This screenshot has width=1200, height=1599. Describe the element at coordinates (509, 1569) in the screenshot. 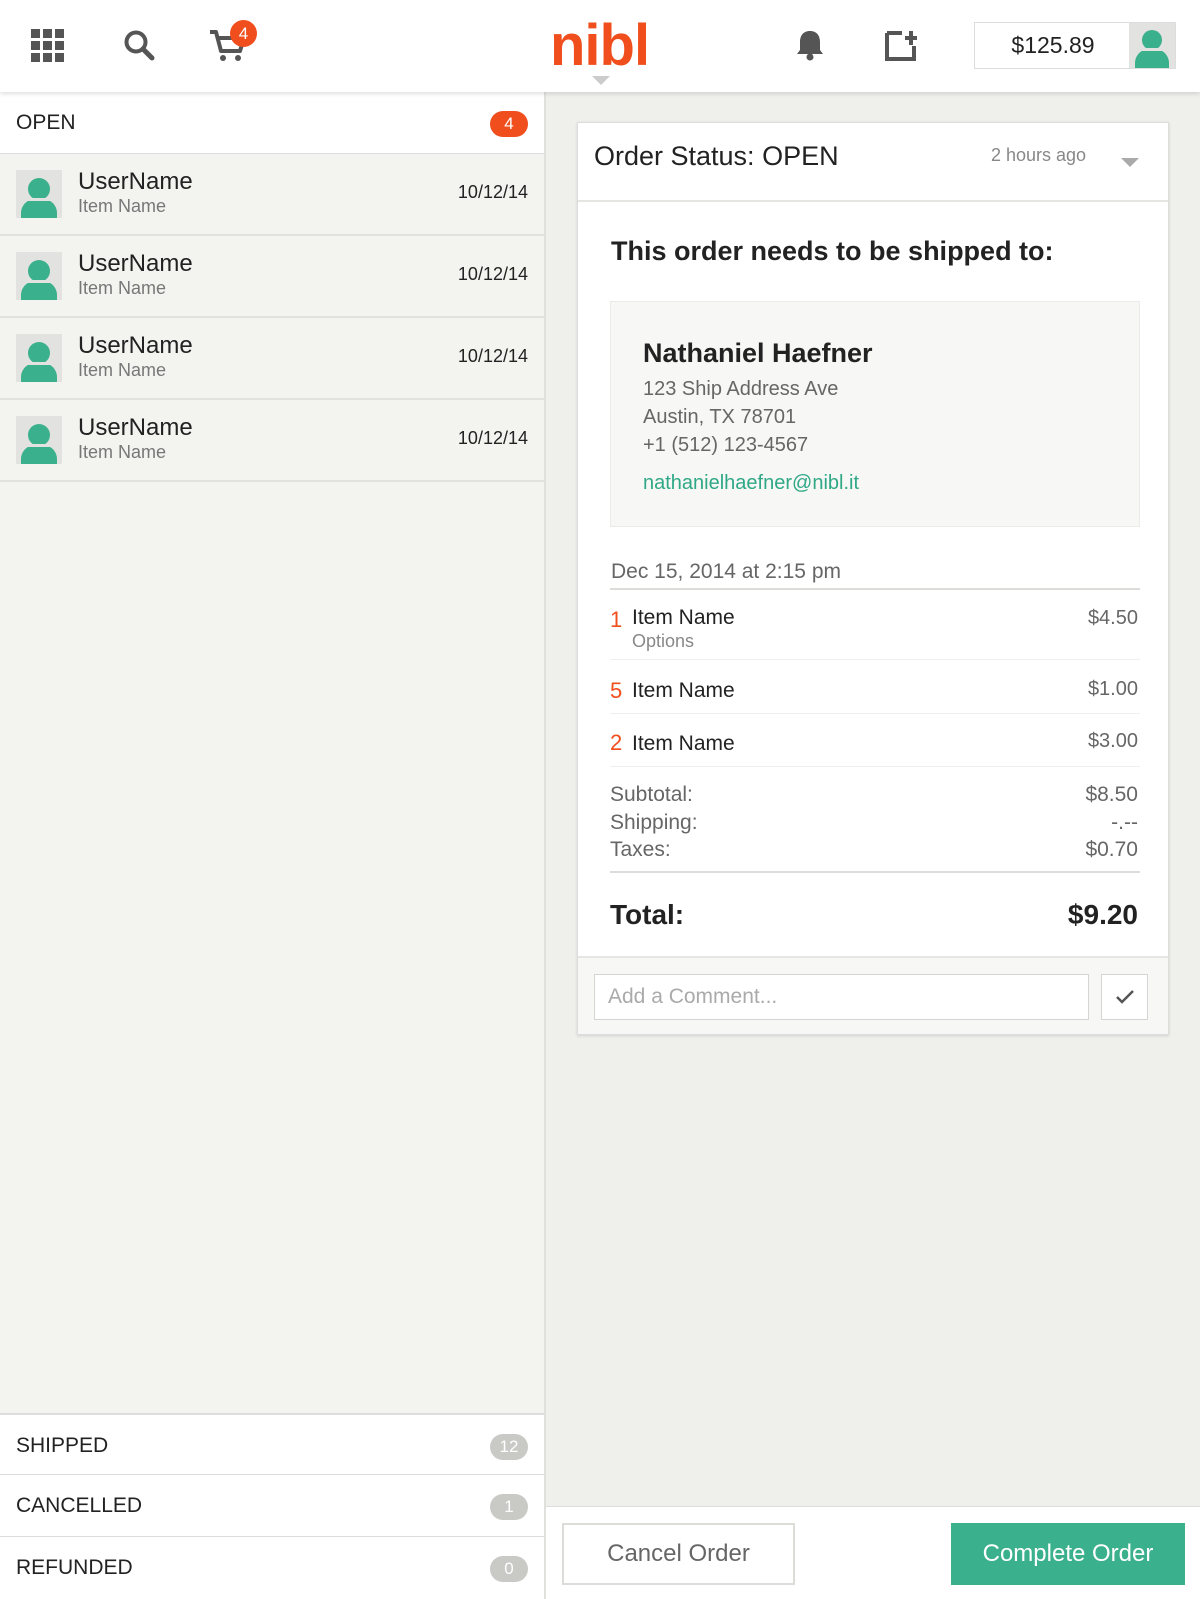

I see `refunded-count-badge: 0` at that location.